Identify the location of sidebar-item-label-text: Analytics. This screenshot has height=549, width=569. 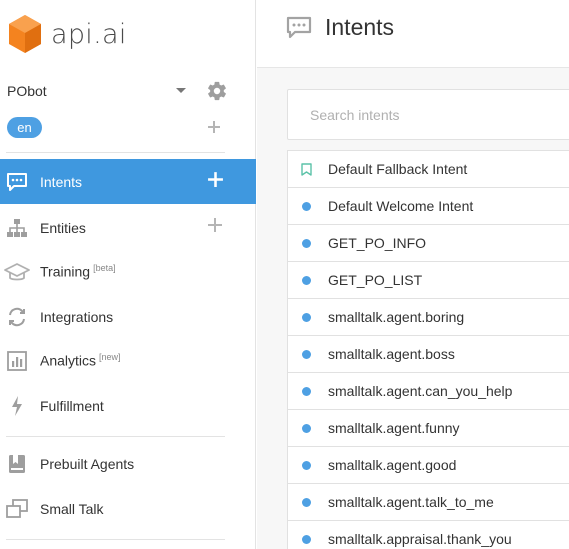
(68, 360).